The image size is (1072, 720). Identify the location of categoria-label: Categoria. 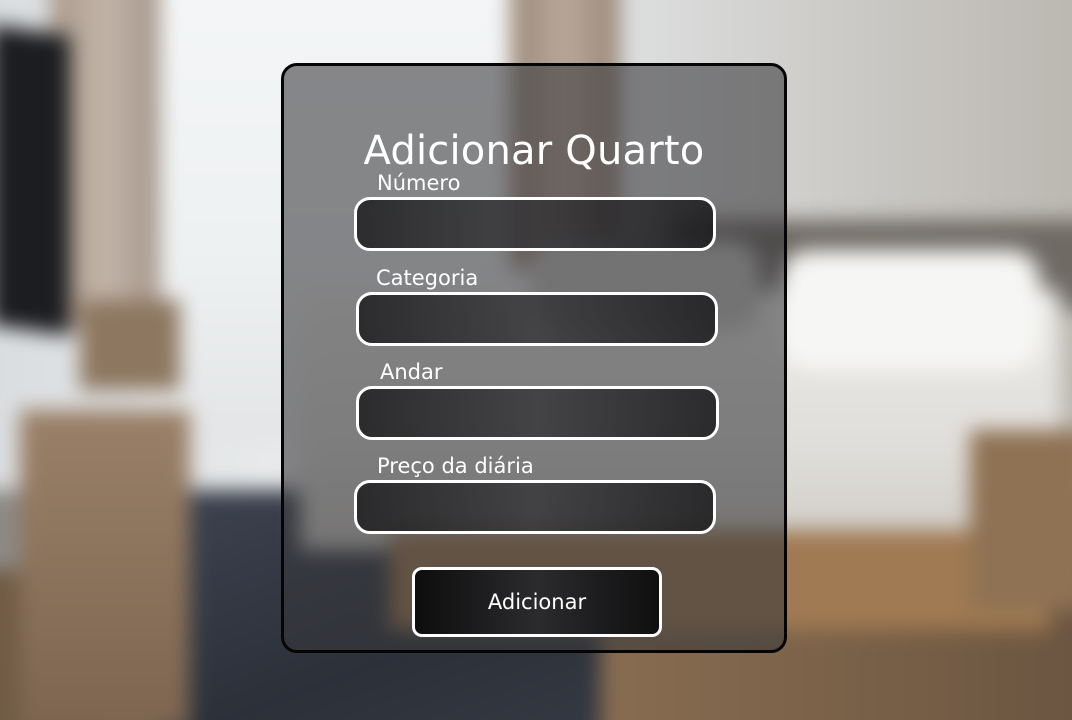
(427, 278).